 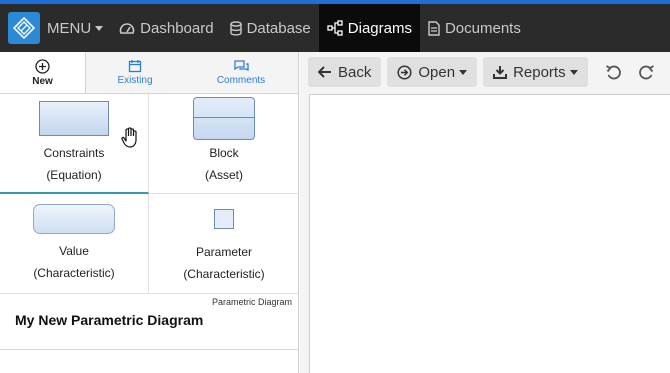 What do you see at coordinates (177, 28) in the screenshot?
I see `nav-item-label: Dashboard` at bounding box center [177, 28].